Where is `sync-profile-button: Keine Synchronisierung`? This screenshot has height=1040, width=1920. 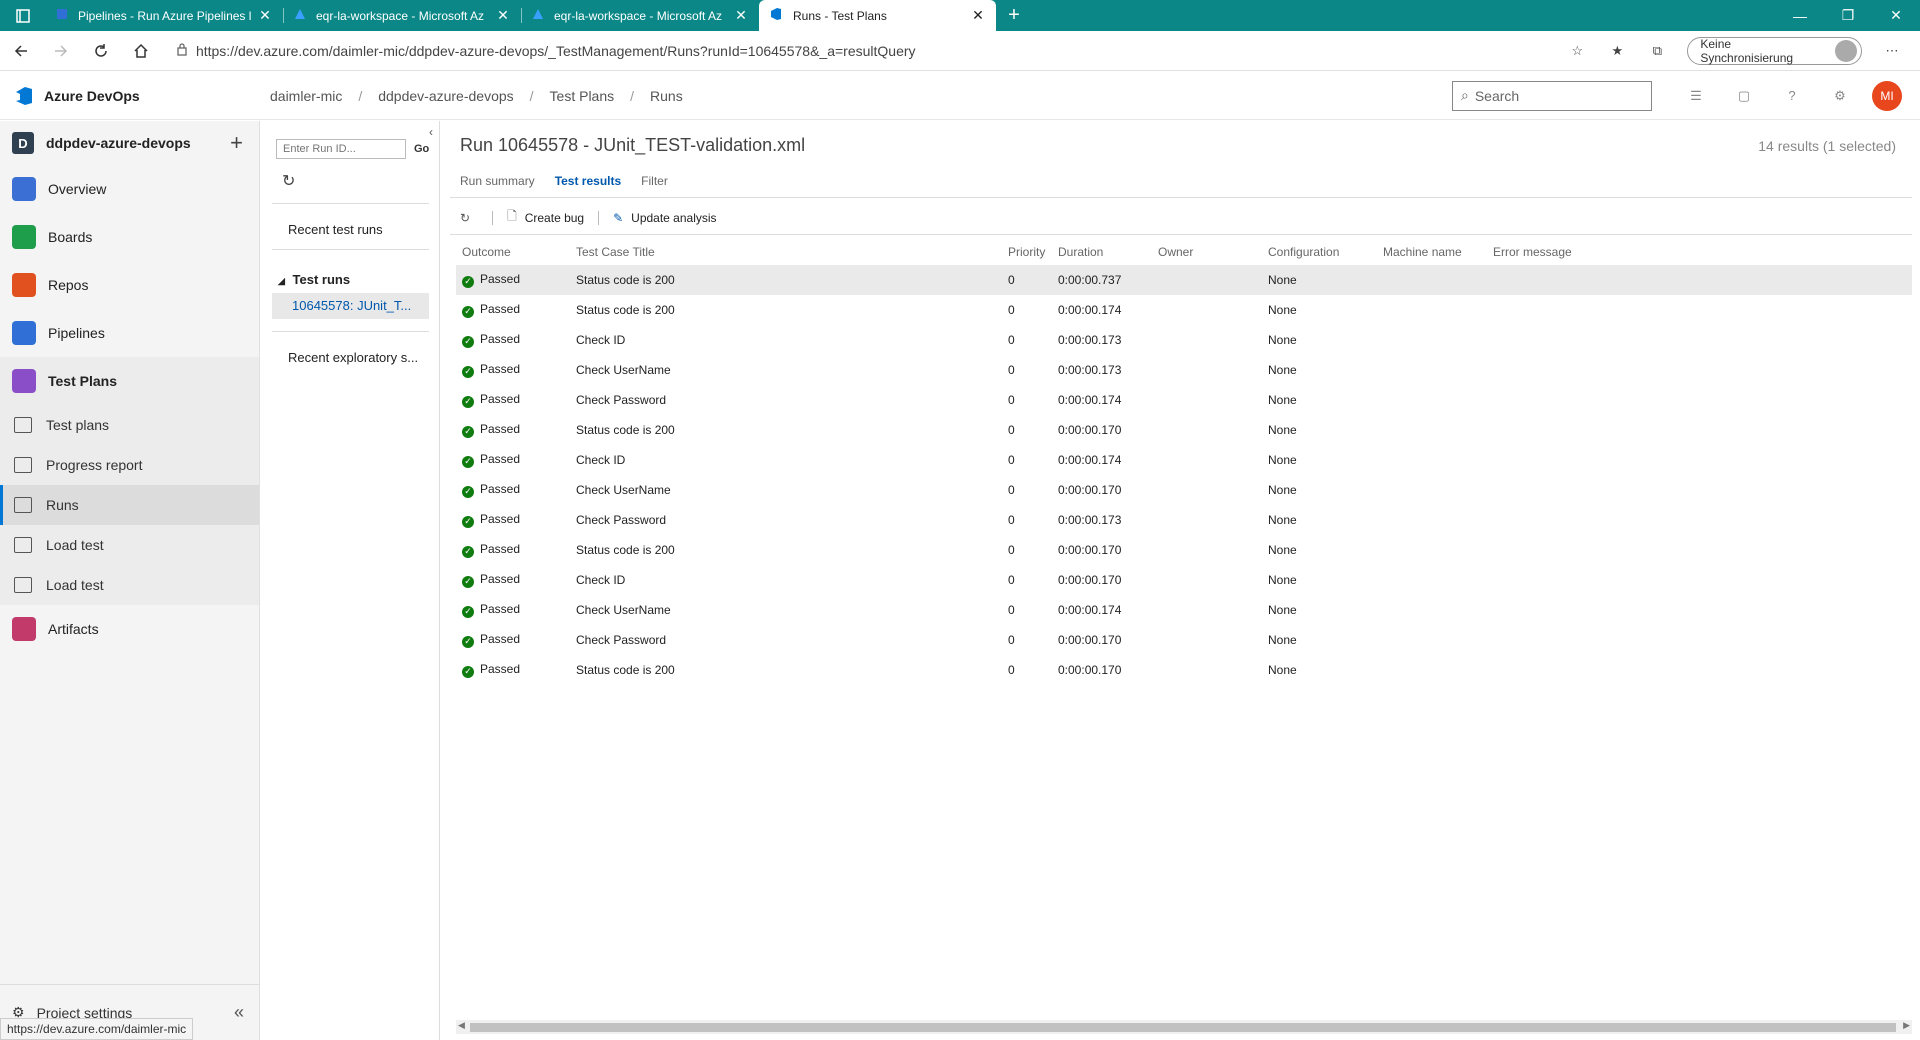 sync-profile-button: Keine Synchronisierung is located at coordinates (1775, 50).